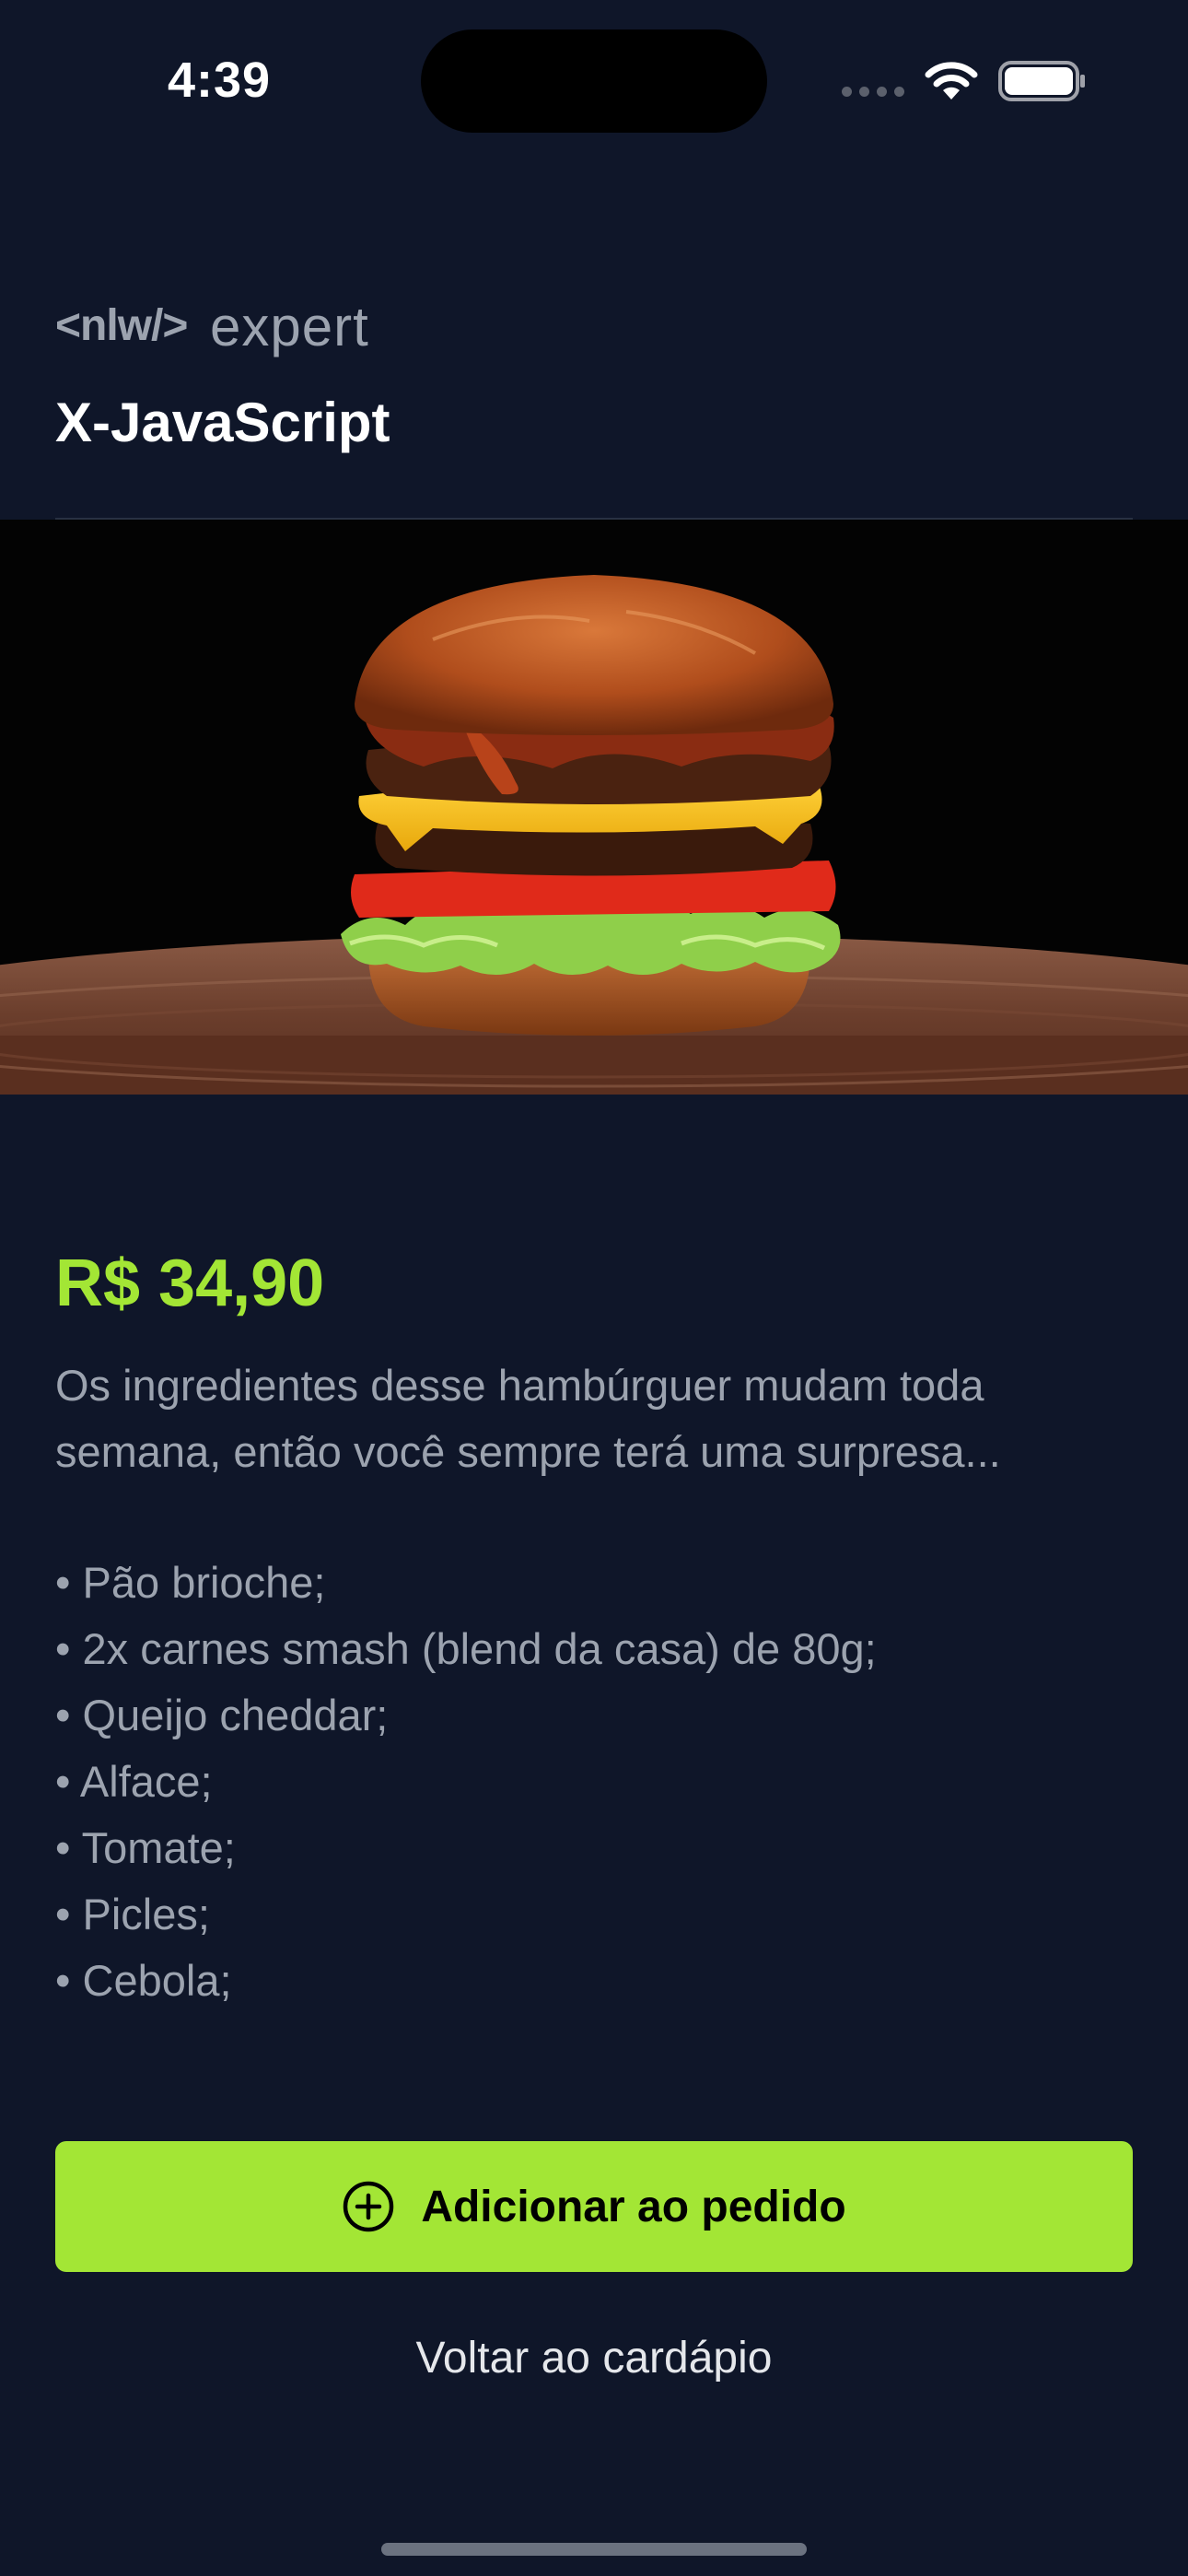 This screenshot has height=2576, width=1188. I want to click on ingredient-item: • Tomate;, so click(145, 1847).